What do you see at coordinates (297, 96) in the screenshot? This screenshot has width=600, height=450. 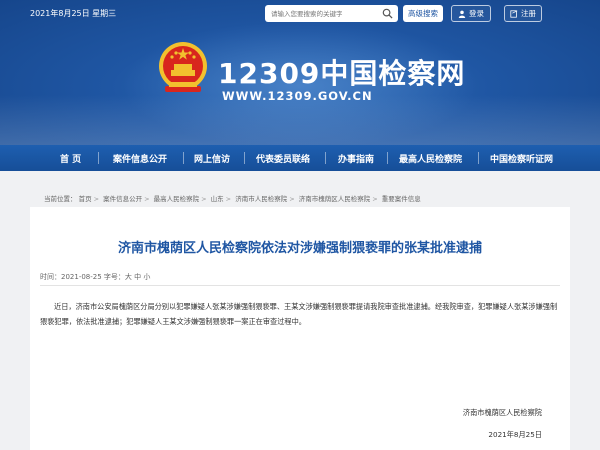 I see `site-logo-url: WWW.12309.GOV.CN` at bounding box center [297, 96].